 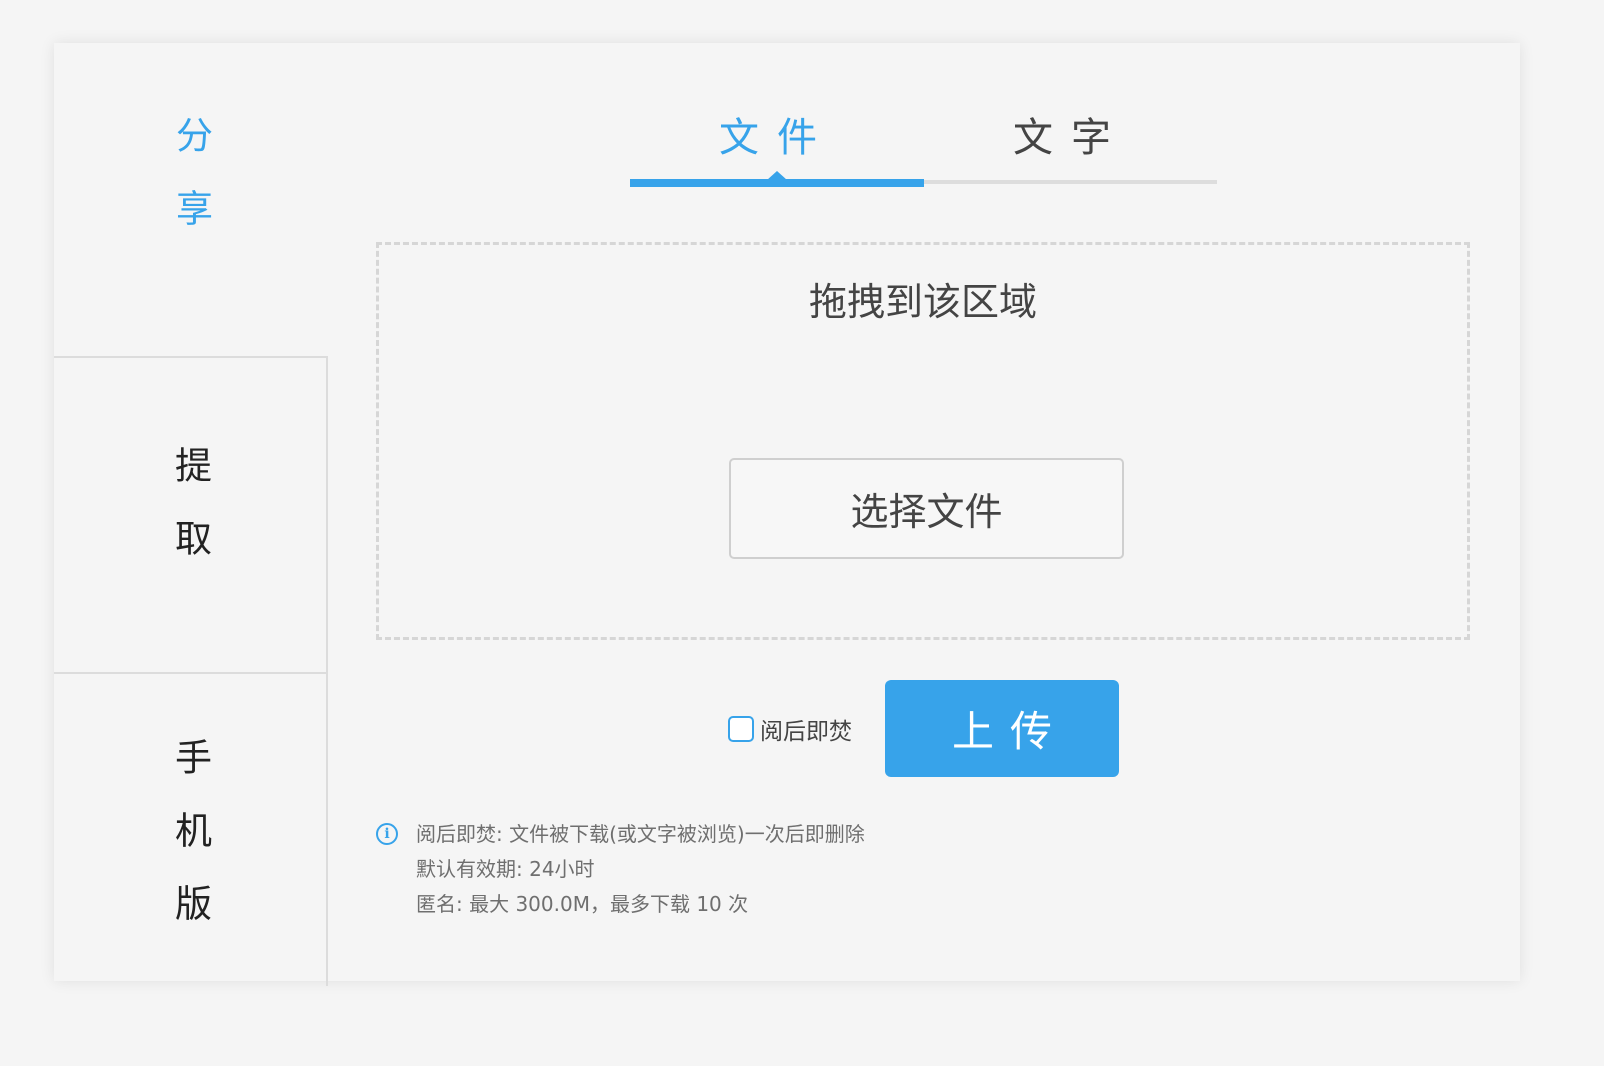 What do you see at coordinates (190, 847) in the screenshot?
I see `sidebar-item-label: 手机版` at bounding box center [190, 847].